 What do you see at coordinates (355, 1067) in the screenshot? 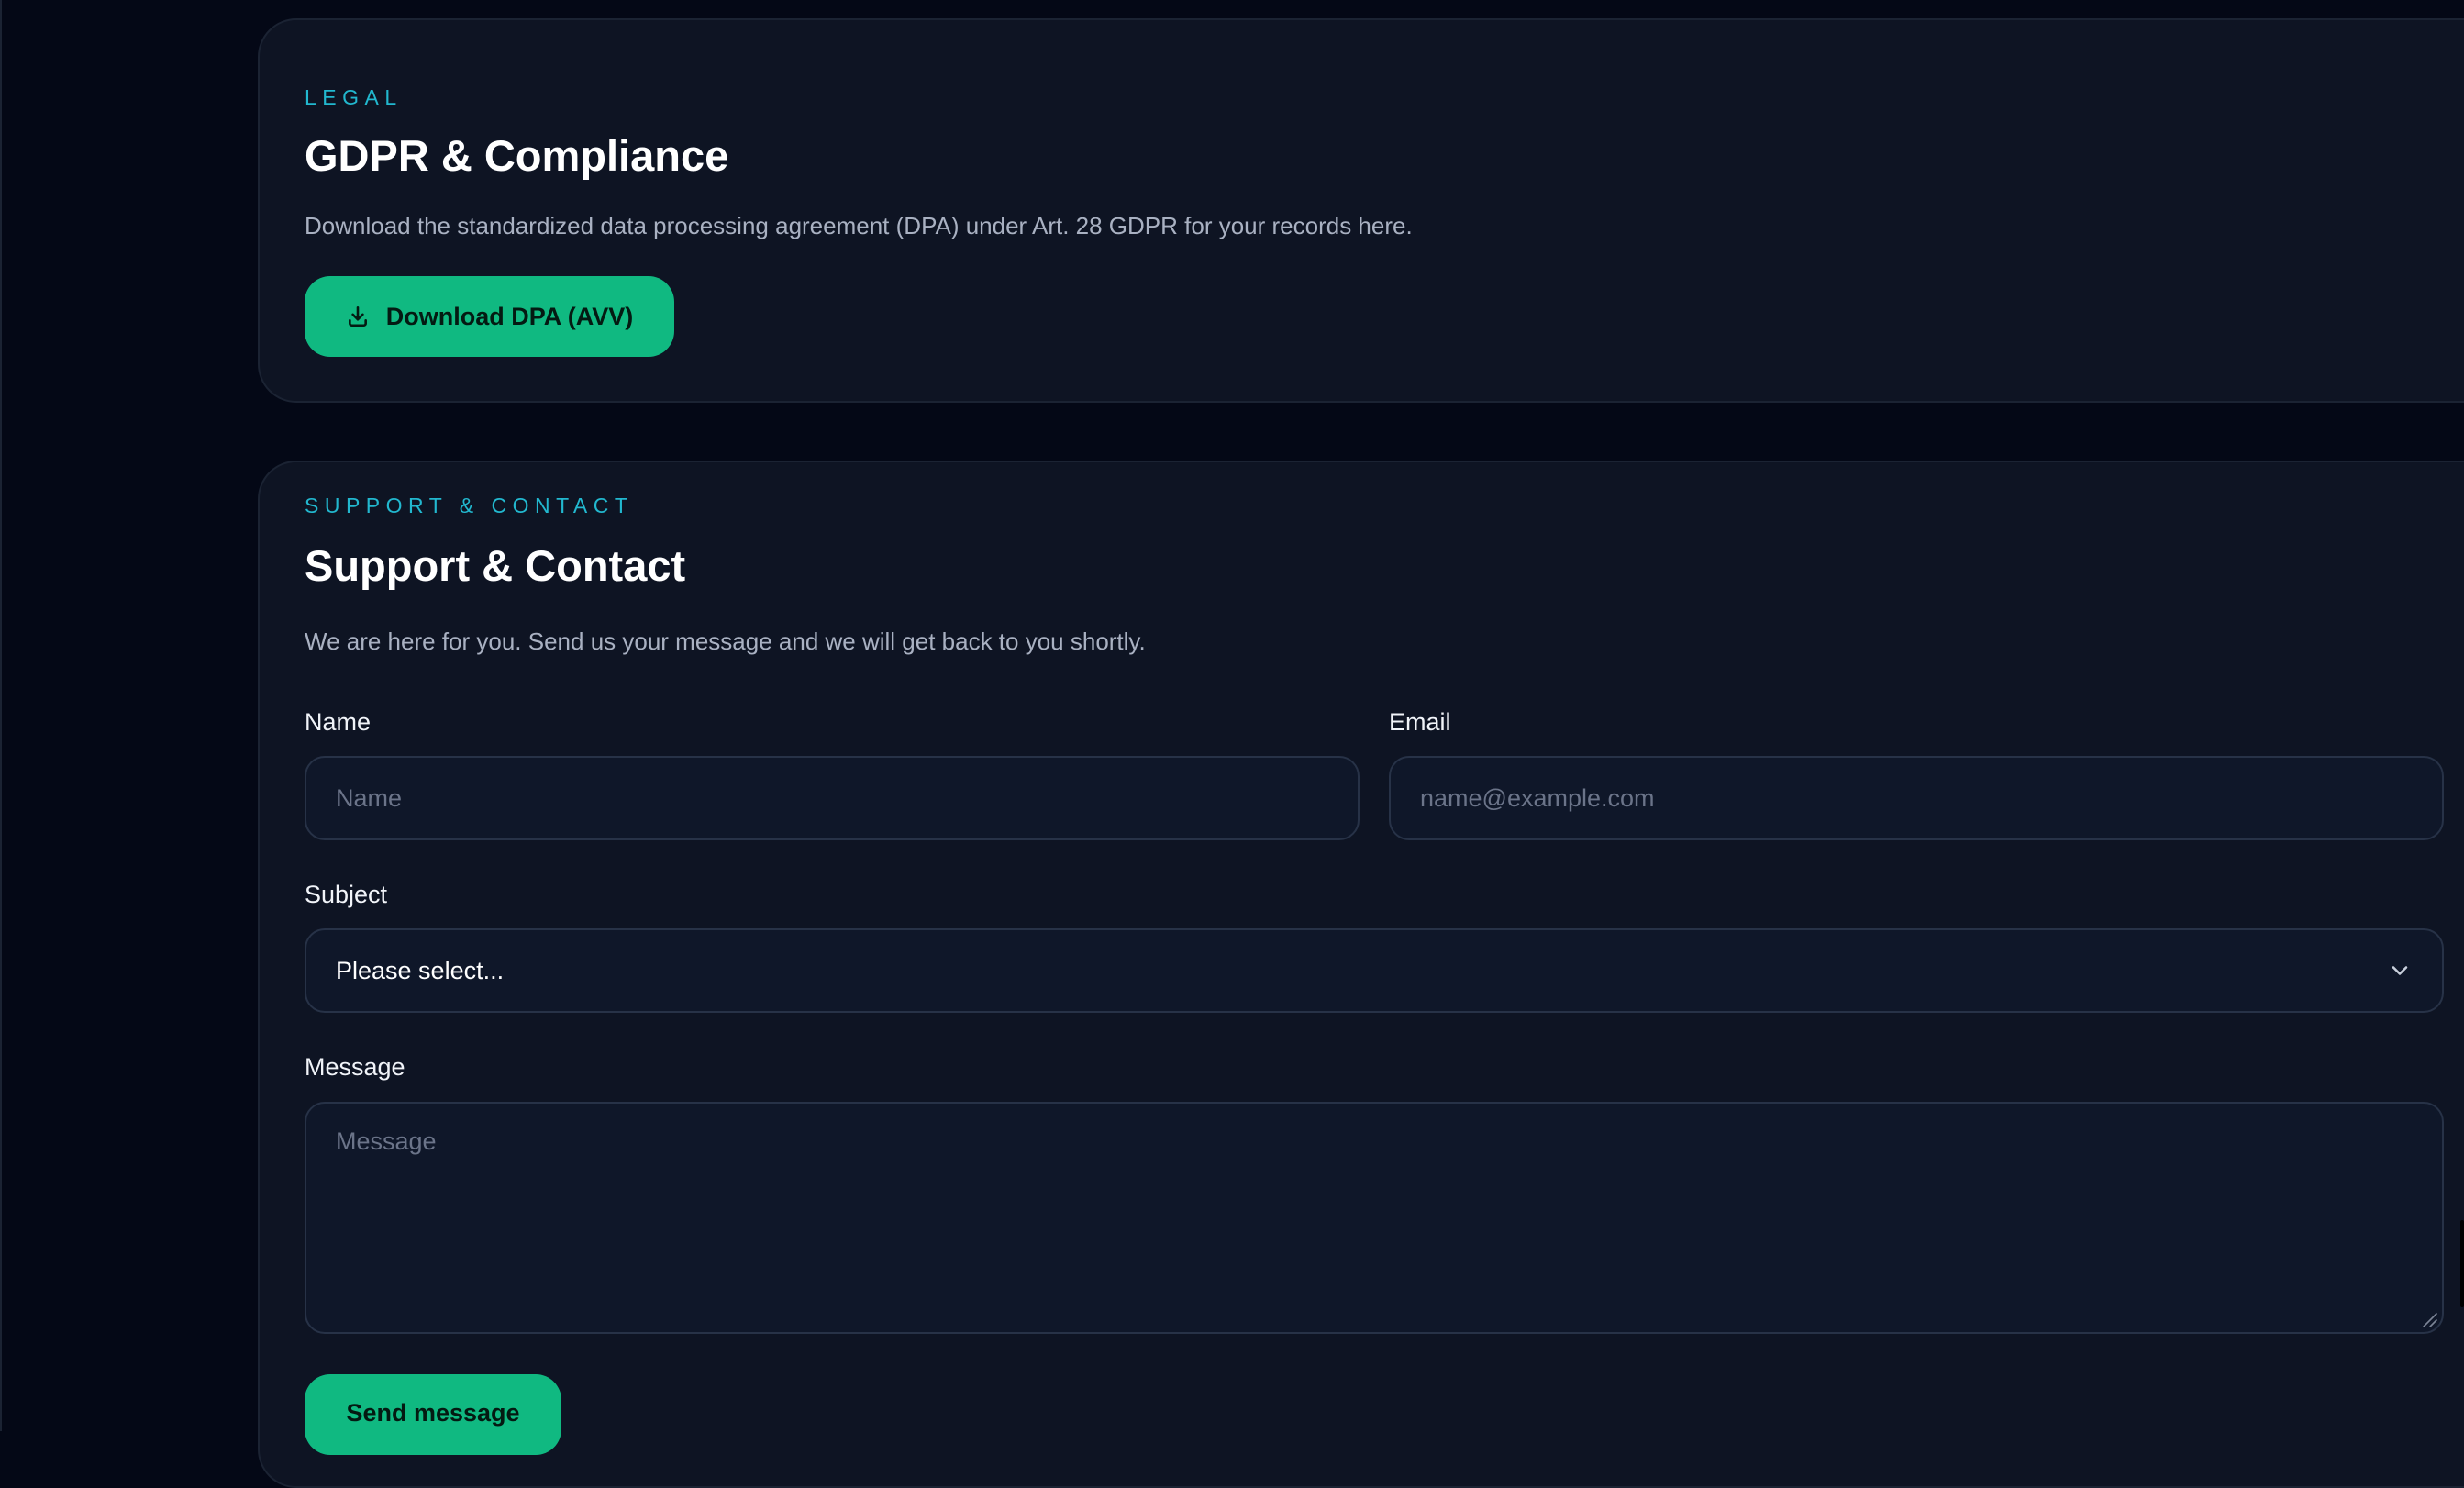
I see `message-label: Message` at bounding box center [355, 1067].